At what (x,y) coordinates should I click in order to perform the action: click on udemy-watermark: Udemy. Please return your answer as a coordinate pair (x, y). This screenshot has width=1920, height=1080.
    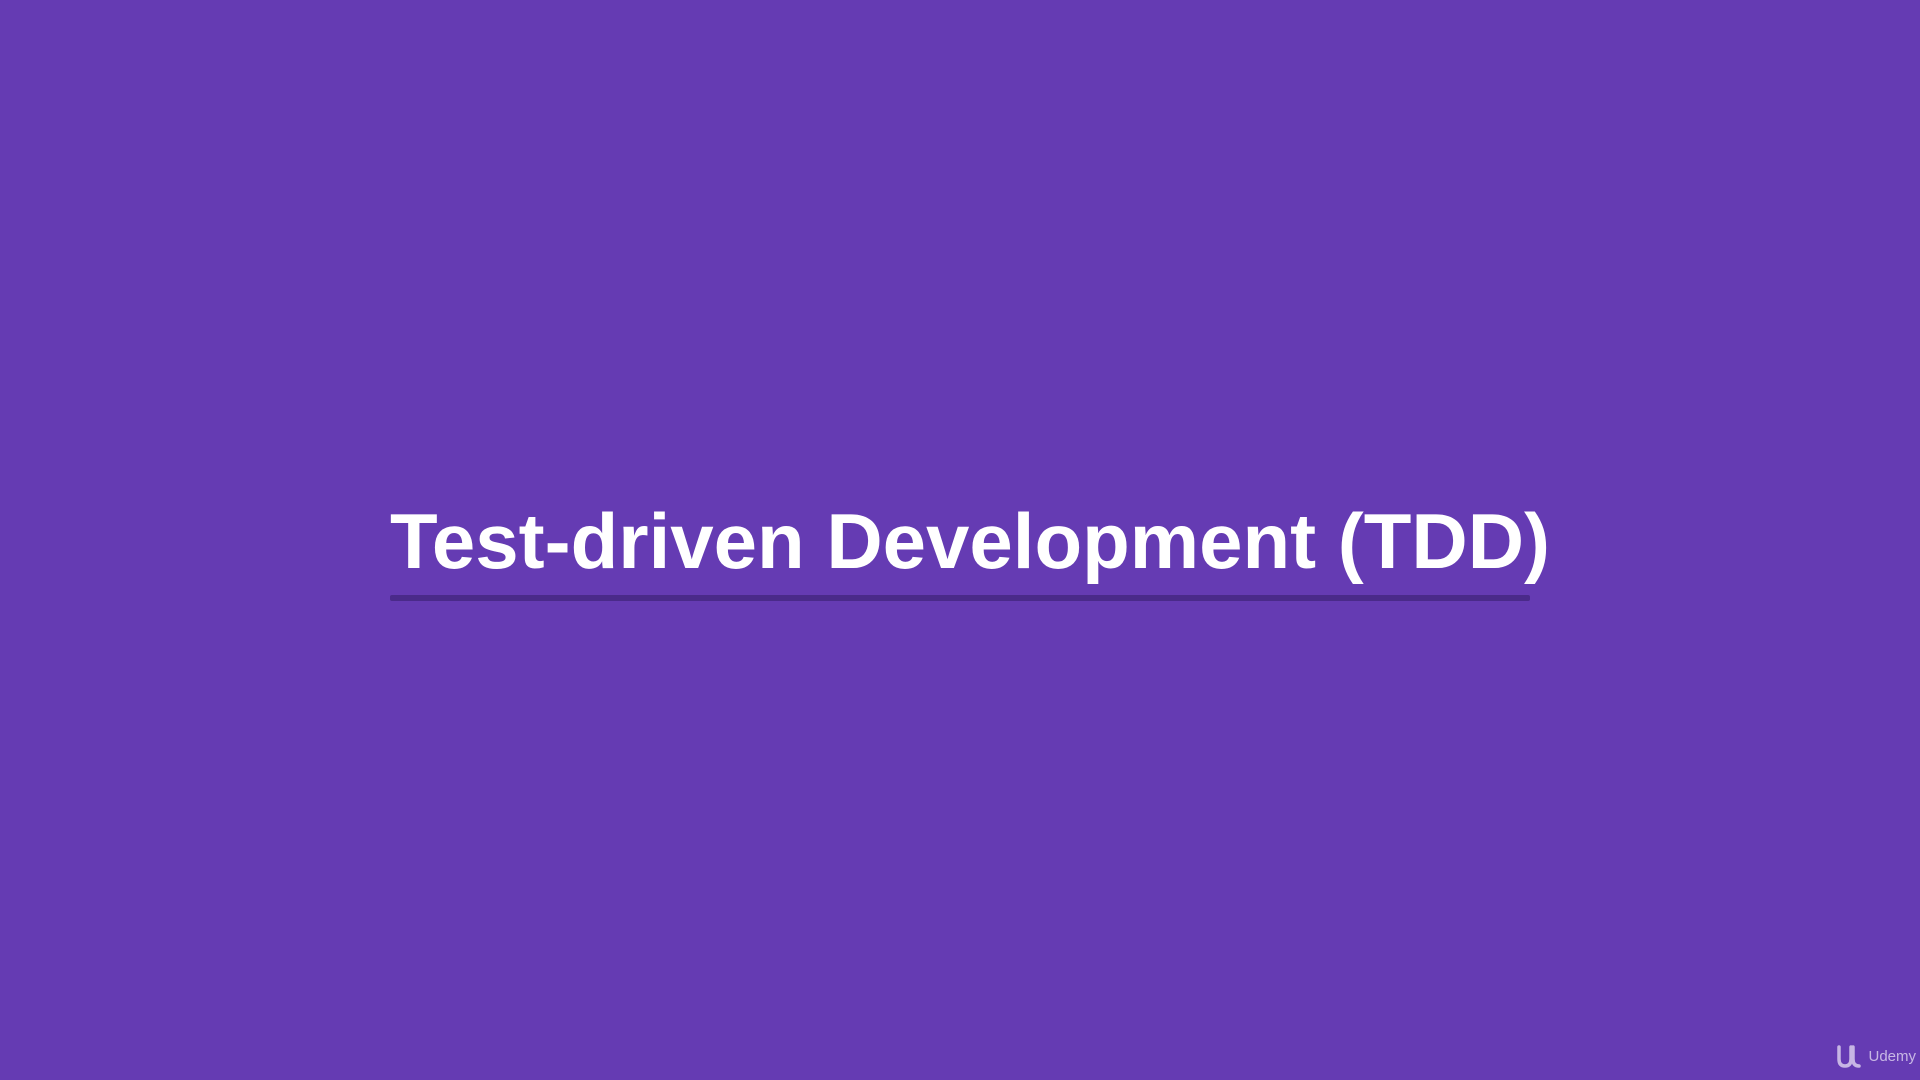
    Looking at the image, I should click on (1876, 1057).